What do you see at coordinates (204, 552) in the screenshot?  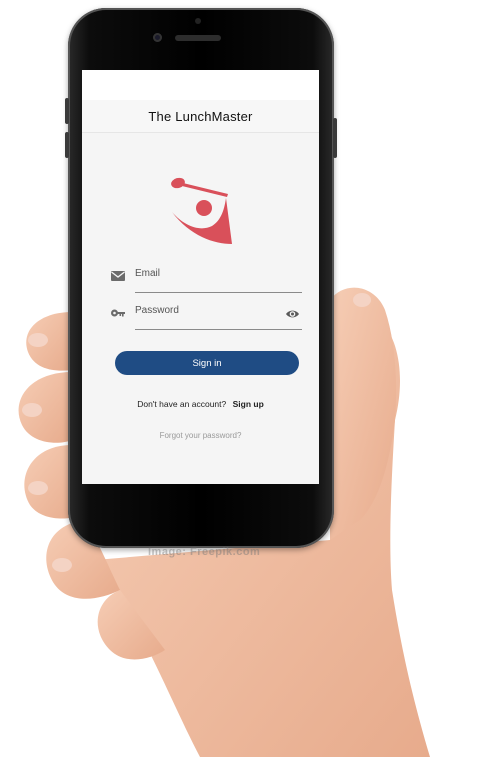 I see `watermark: Image: Freepik.com` at bounding box center [204, 552].